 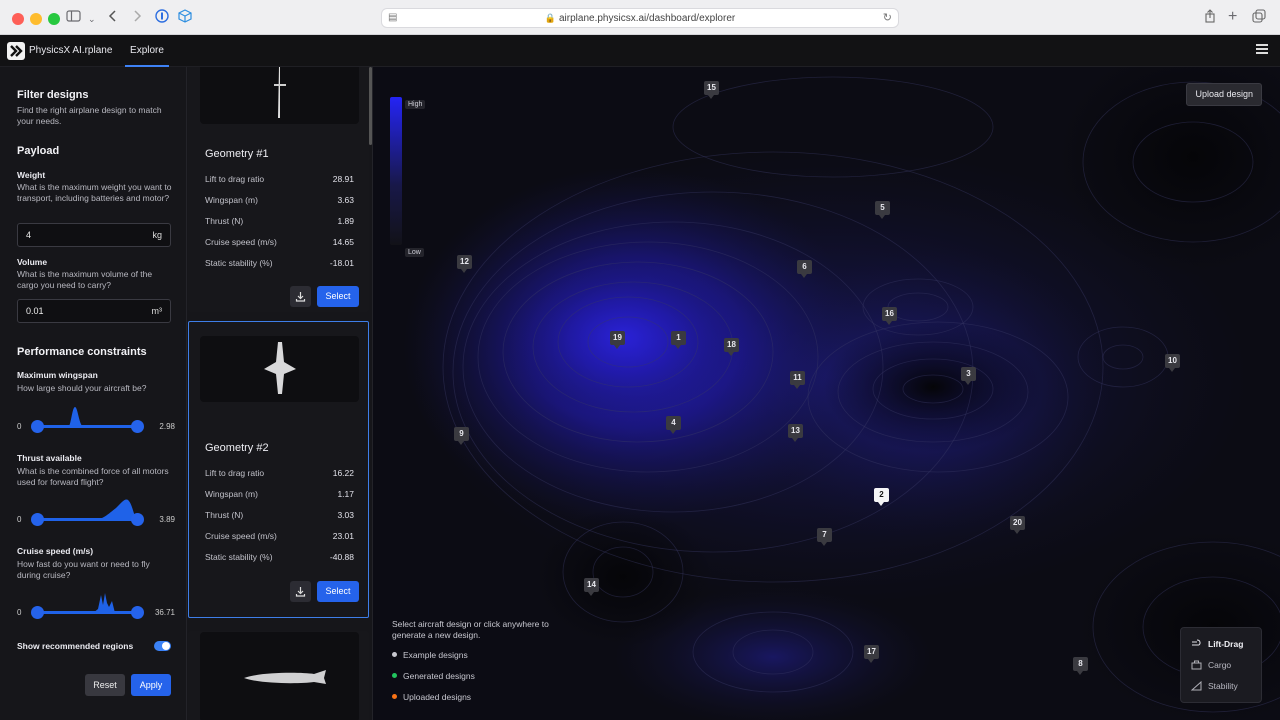 I want to click on design-marker-selected: 2, so click(x=881, y=497).